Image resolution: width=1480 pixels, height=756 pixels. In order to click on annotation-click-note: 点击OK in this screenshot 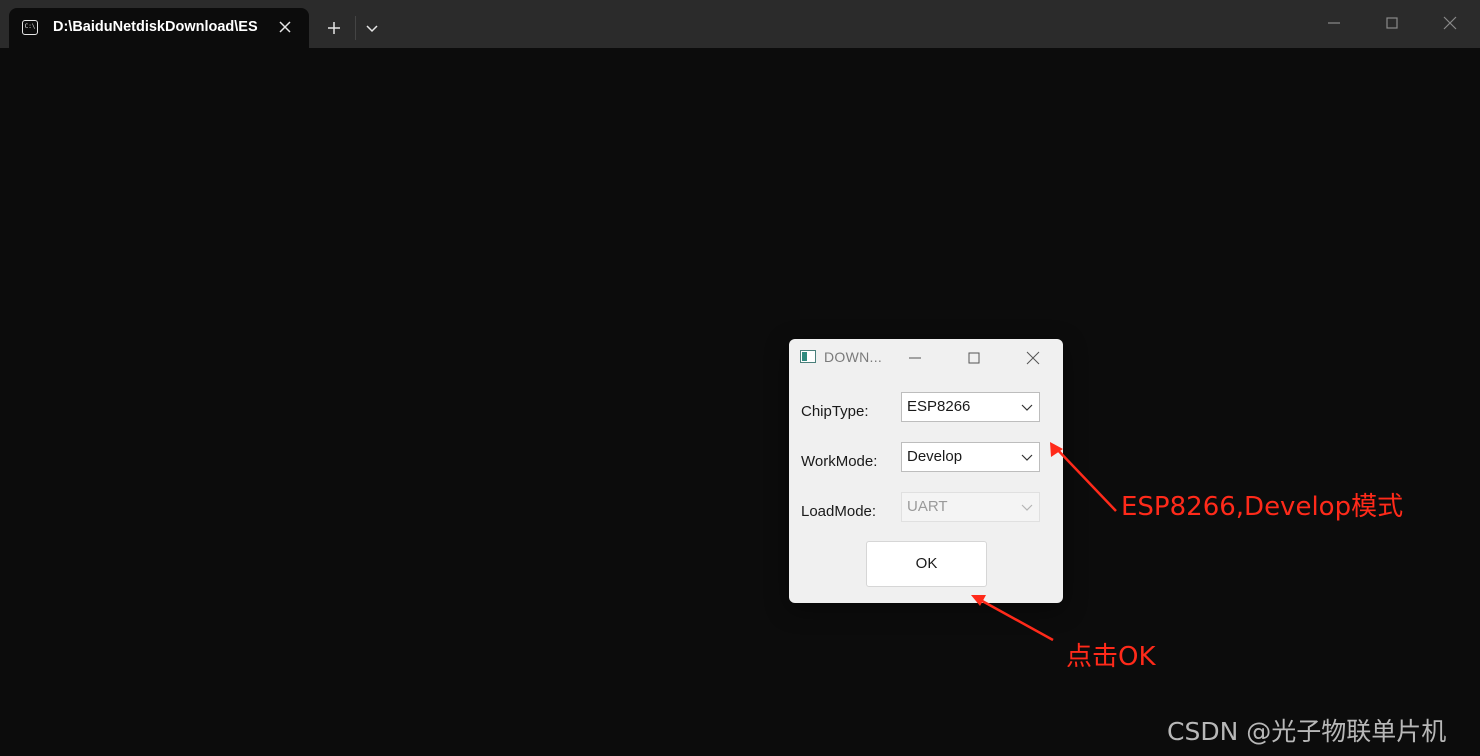, I will do `click(1111, 657)`.